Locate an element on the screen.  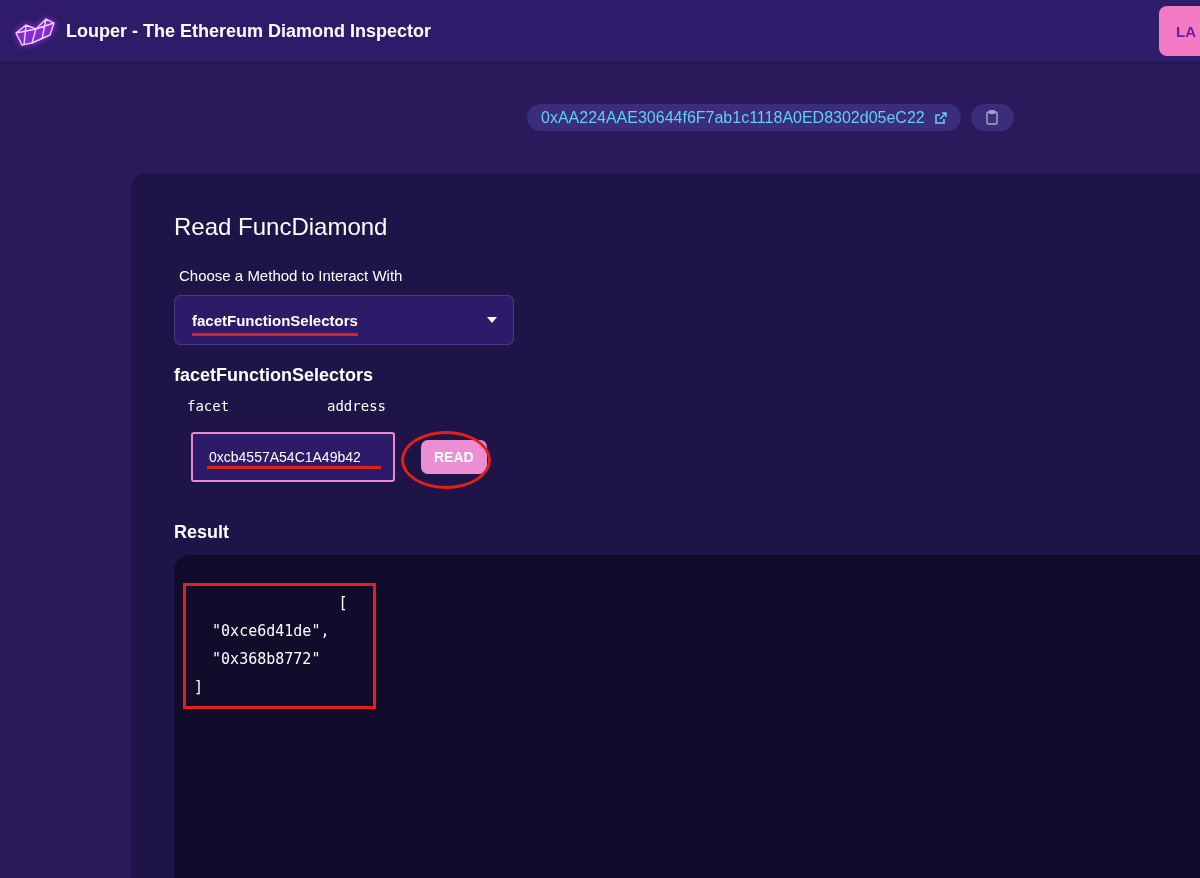
clipboard-icon is located at coordinates (992, 117).